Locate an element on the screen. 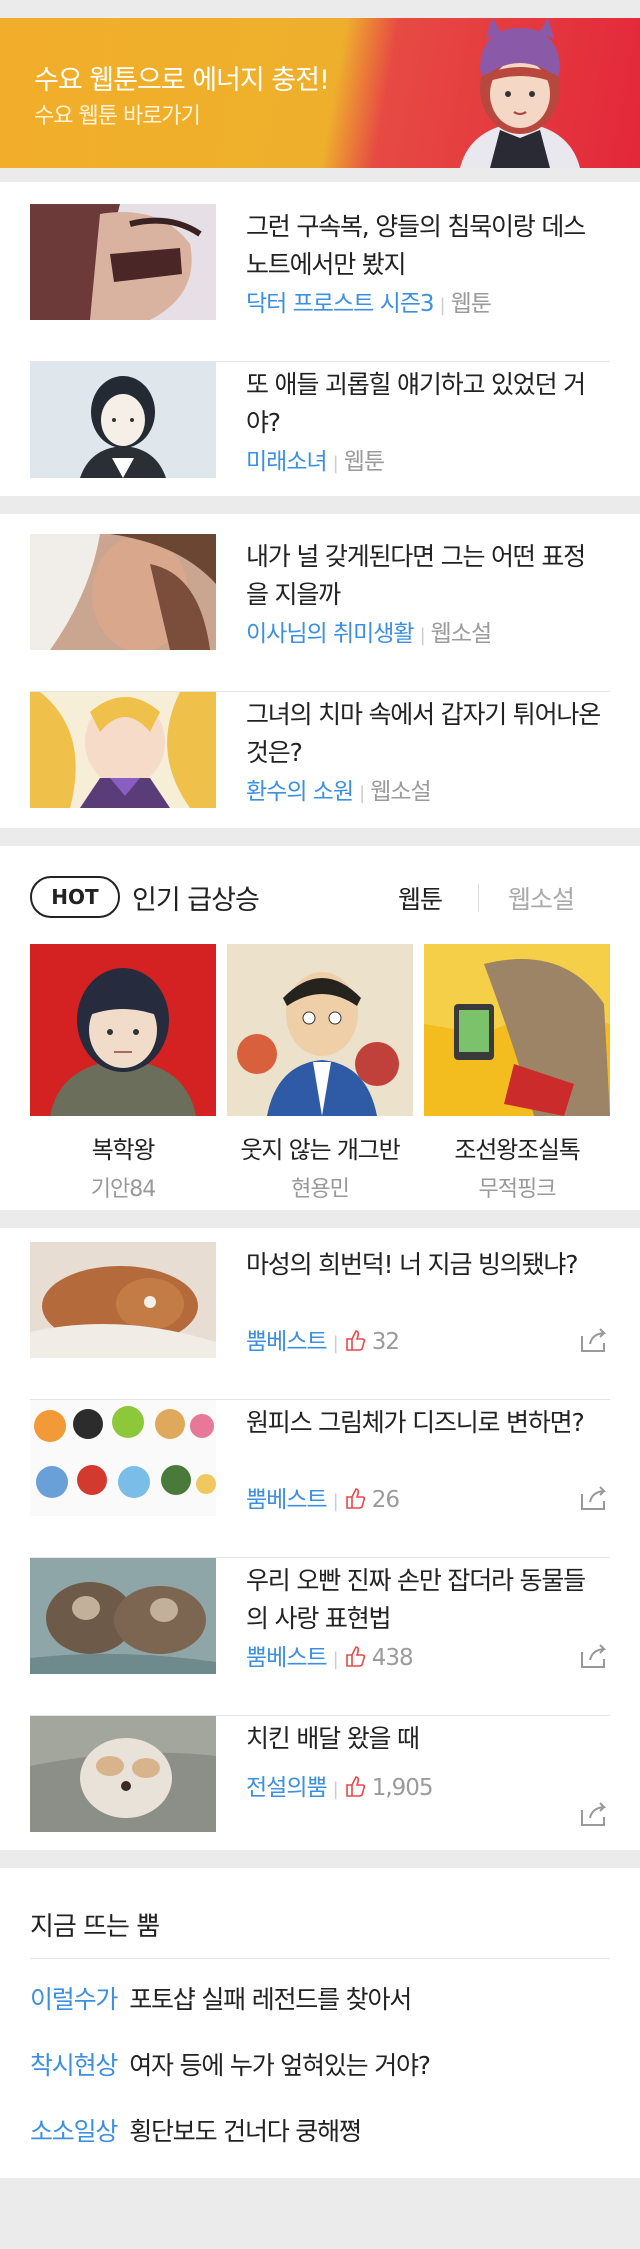  item-meta: 전설의뿜 | 1,905 is located at coordinates (340, 1785).